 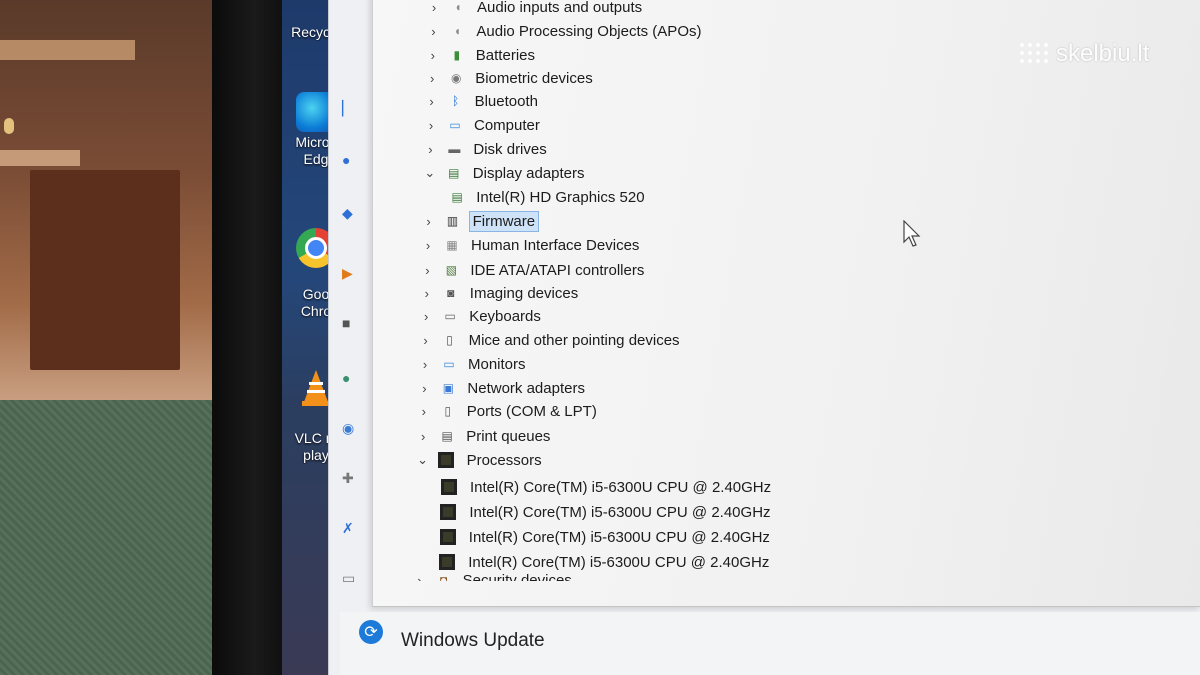 I want to click on device-category: › ◖ Audio inputs and outputs, so click(x=536, y=9).